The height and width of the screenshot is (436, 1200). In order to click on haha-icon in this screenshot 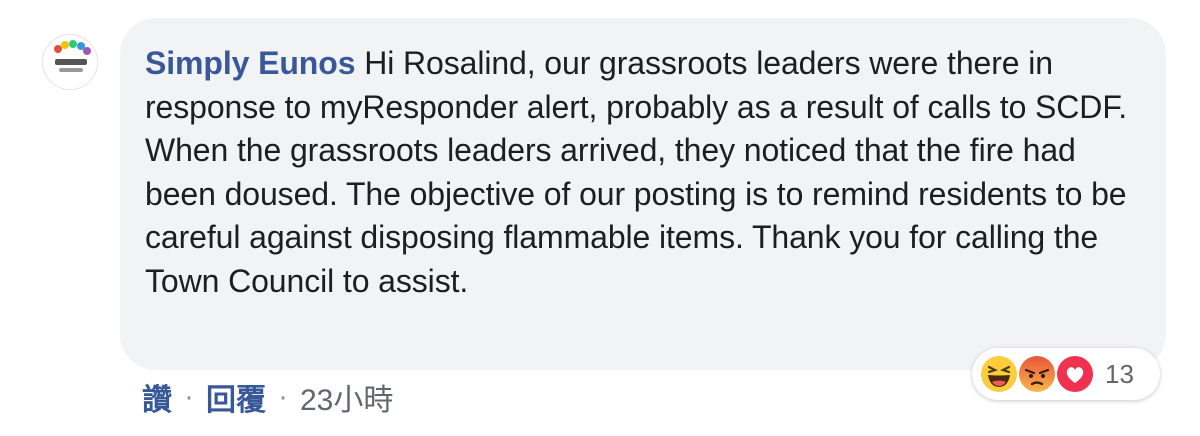, I will do `click(999, 374)`.